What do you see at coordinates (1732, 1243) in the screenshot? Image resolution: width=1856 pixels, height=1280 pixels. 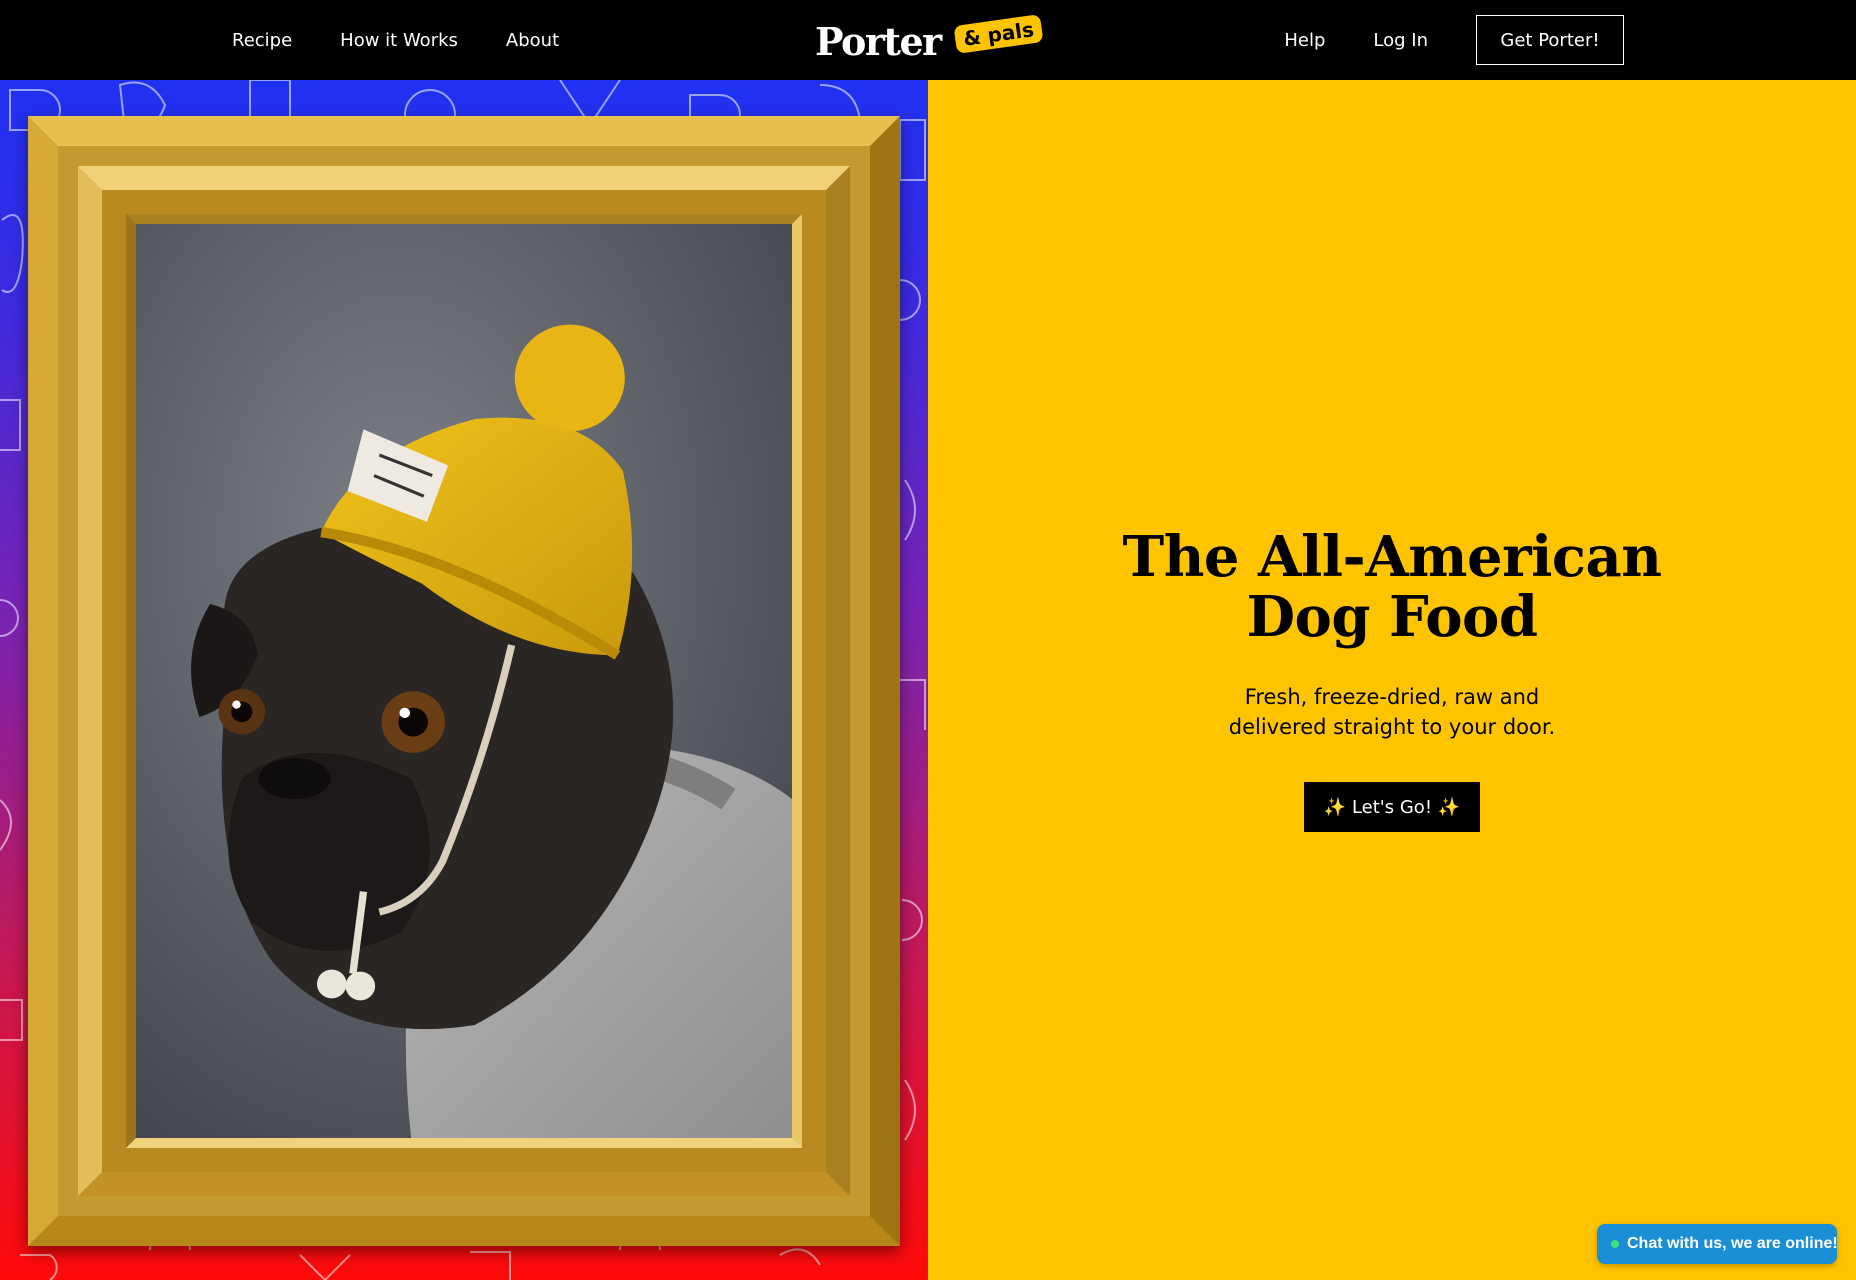 I see `chat-label: Chat with us, we are online!` at bounding box center [1732, 1243].